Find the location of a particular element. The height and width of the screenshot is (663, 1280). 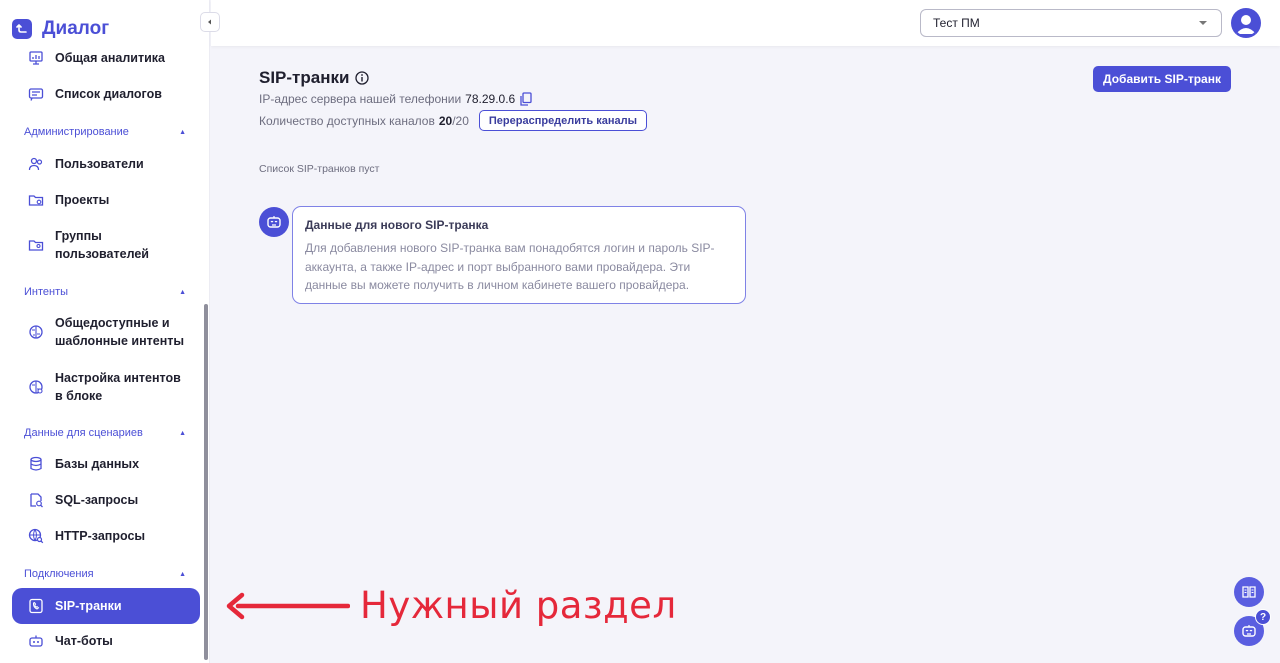

sidebar-item-label: Список диалогов is located at coordinates (108, 94).